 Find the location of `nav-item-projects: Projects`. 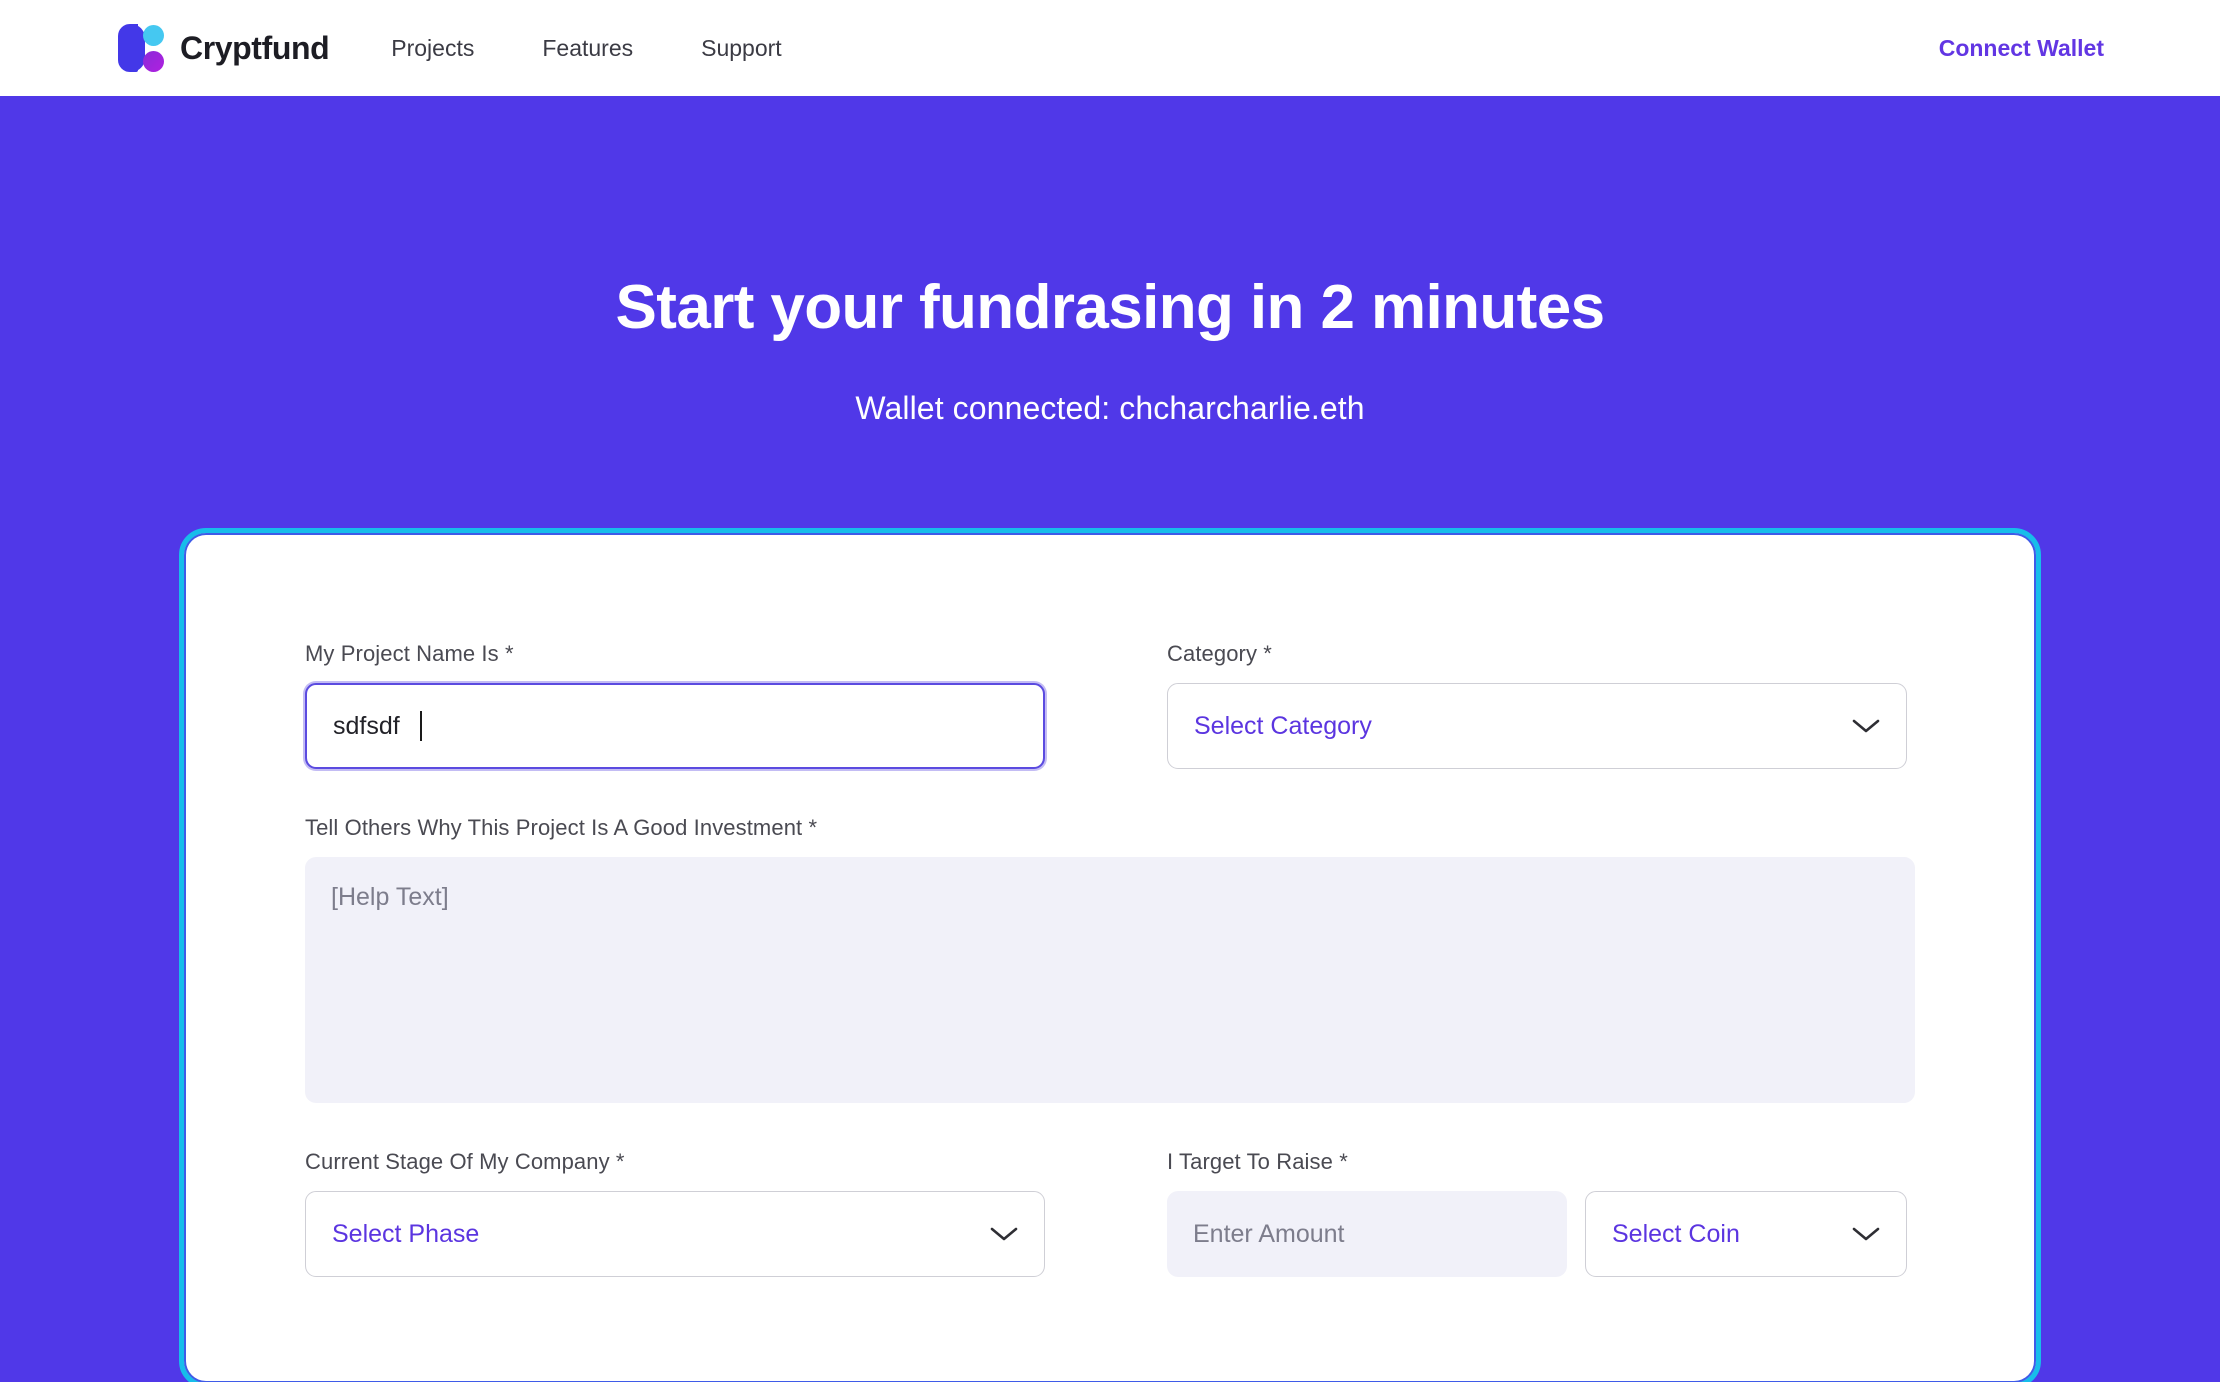

nav-item-projects: Projects is located at coordinates (432, 48).